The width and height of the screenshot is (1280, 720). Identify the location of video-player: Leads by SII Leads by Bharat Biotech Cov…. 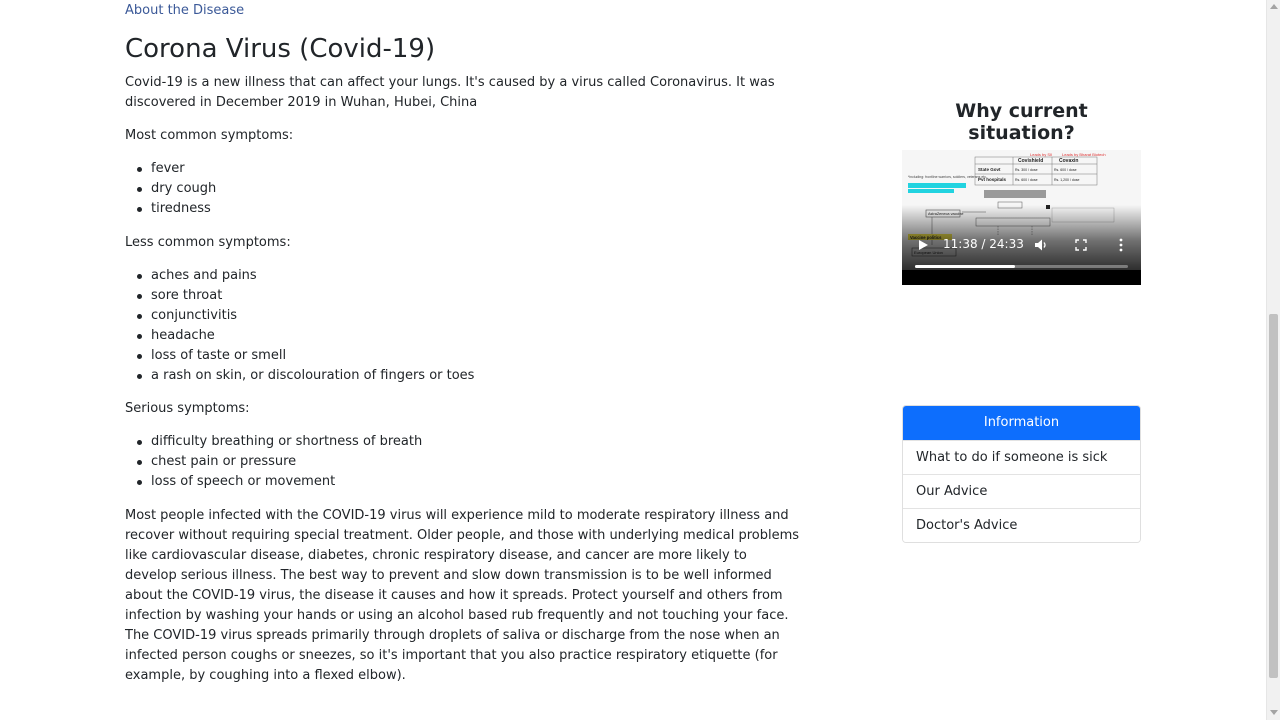
(1021, 217).